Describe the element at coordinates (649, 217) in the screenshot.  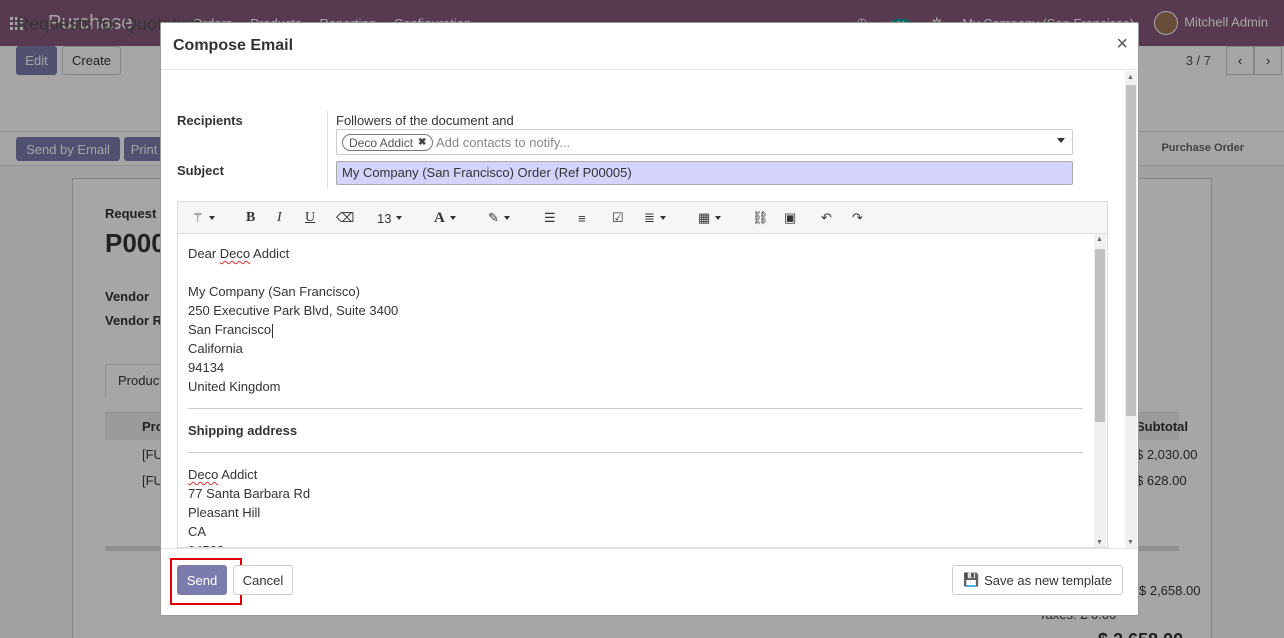
I see `align-left-icon: ≣` at that location.